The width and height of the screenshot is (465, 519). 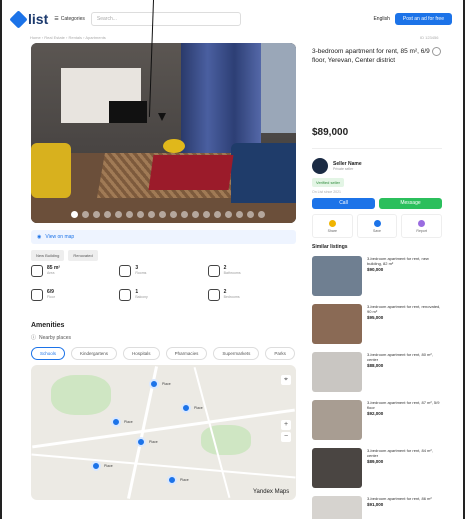 I want to click on post-ad-button: Post an ad for free, so click(x=423, y=19).